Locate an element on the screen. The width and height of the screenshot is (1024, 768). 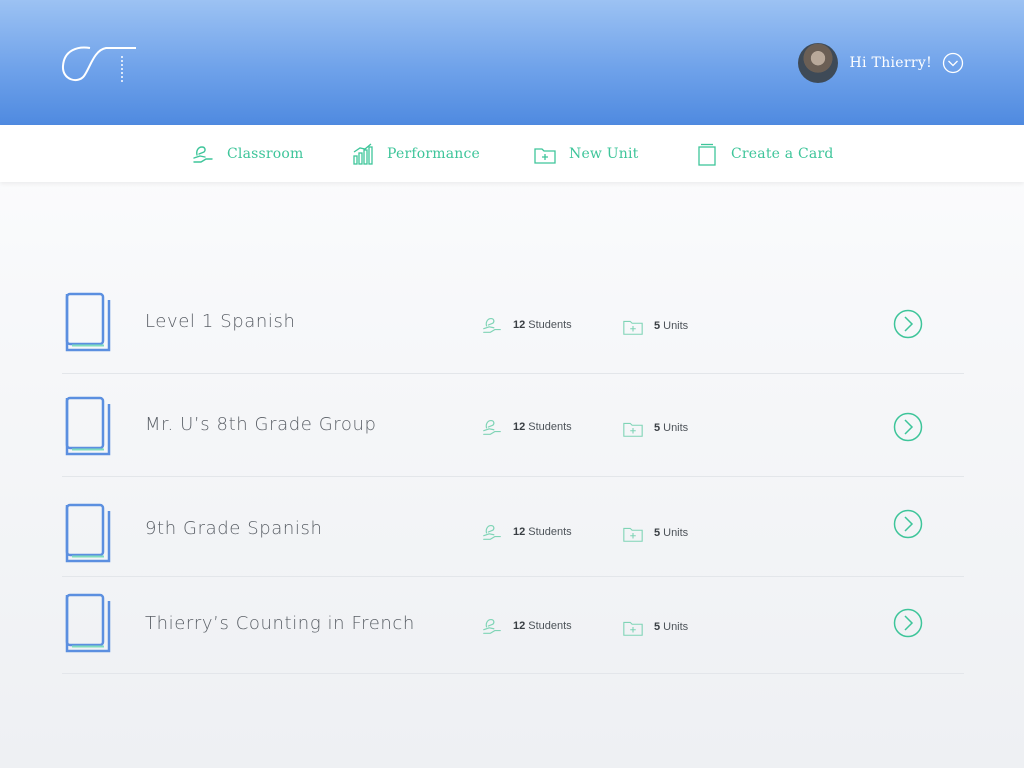
nav-label: Create a Card is located at coordinates (782, 153).